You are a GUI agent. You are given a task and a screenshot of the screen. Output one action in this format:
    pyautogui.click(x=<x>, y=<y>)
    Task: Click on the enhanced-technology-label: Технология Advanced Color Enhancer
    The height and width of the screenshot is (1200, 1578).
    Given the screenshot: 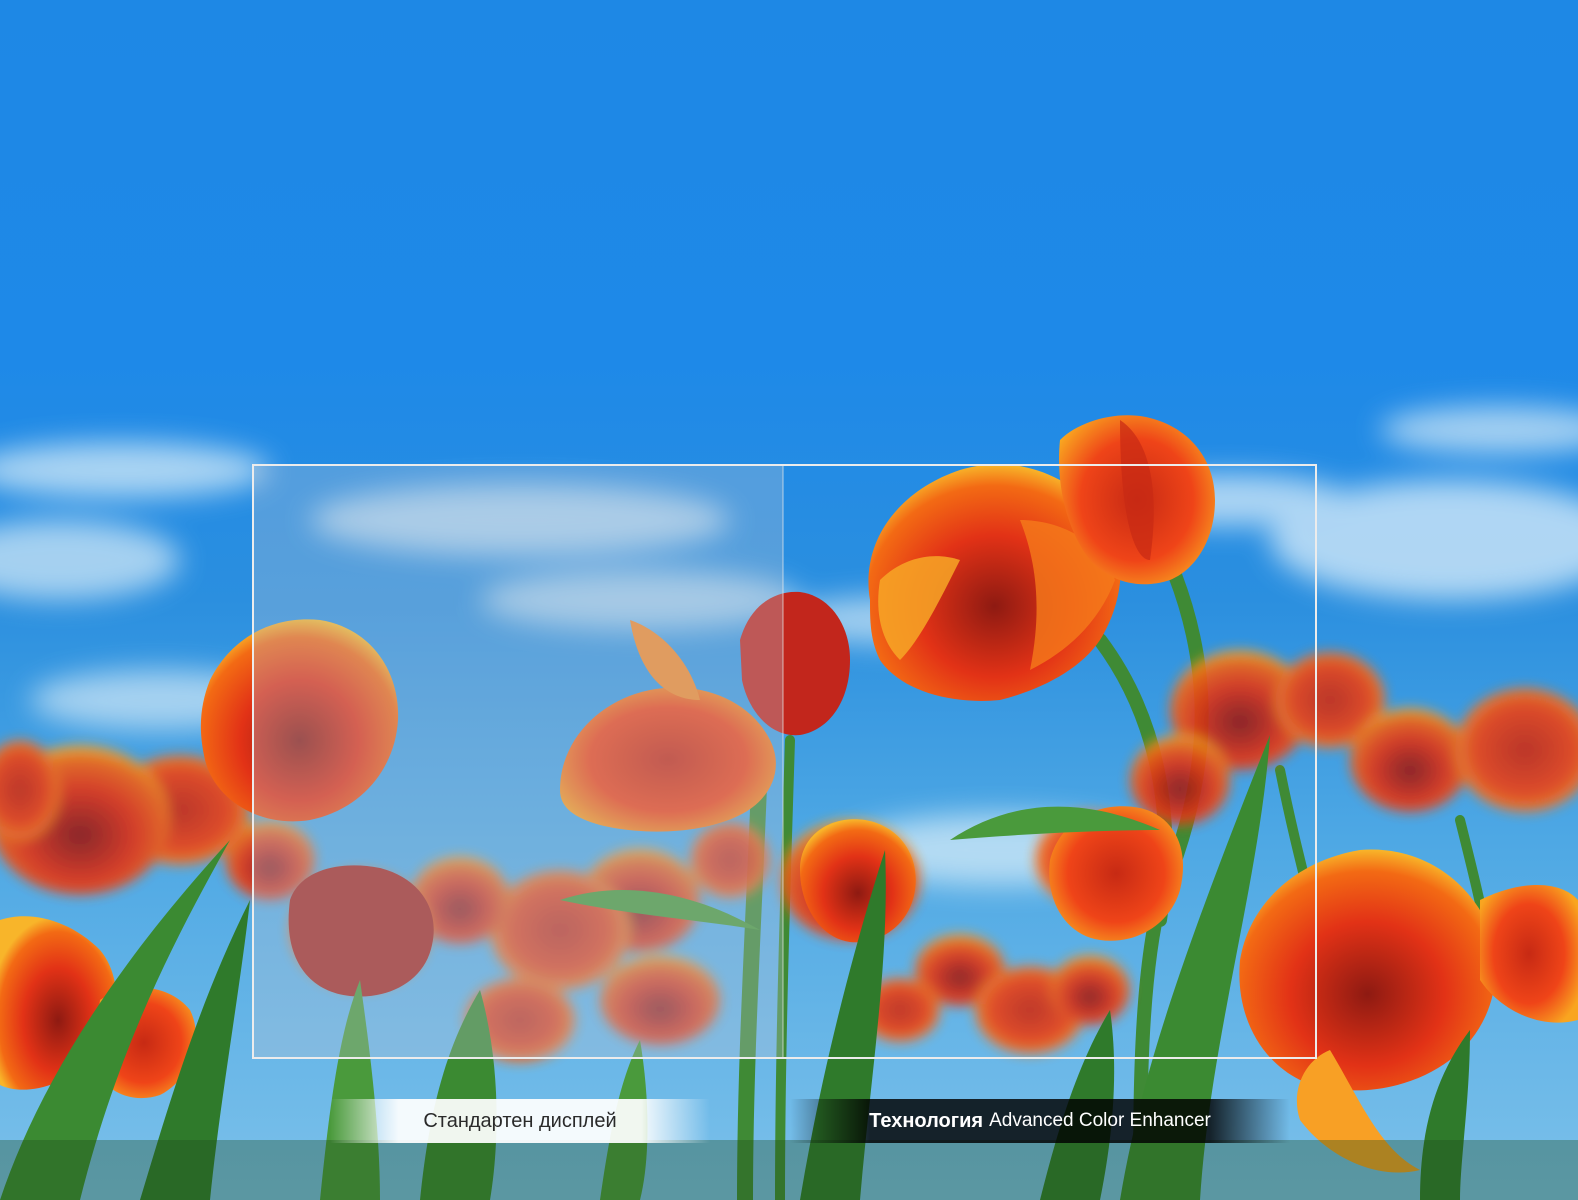 What is the action you would take?
    pyautogui.click(x=1040, y=1121)
    